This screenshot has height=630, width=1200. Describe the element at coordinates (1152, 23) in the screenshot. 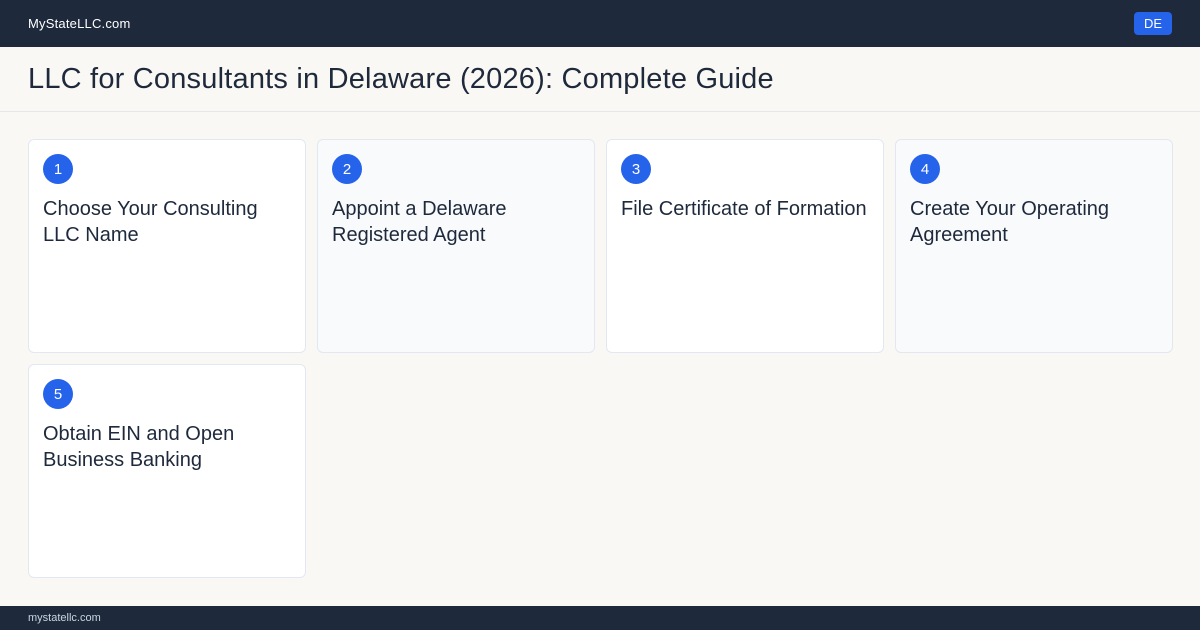

I see `state-badge: DE` at that location.